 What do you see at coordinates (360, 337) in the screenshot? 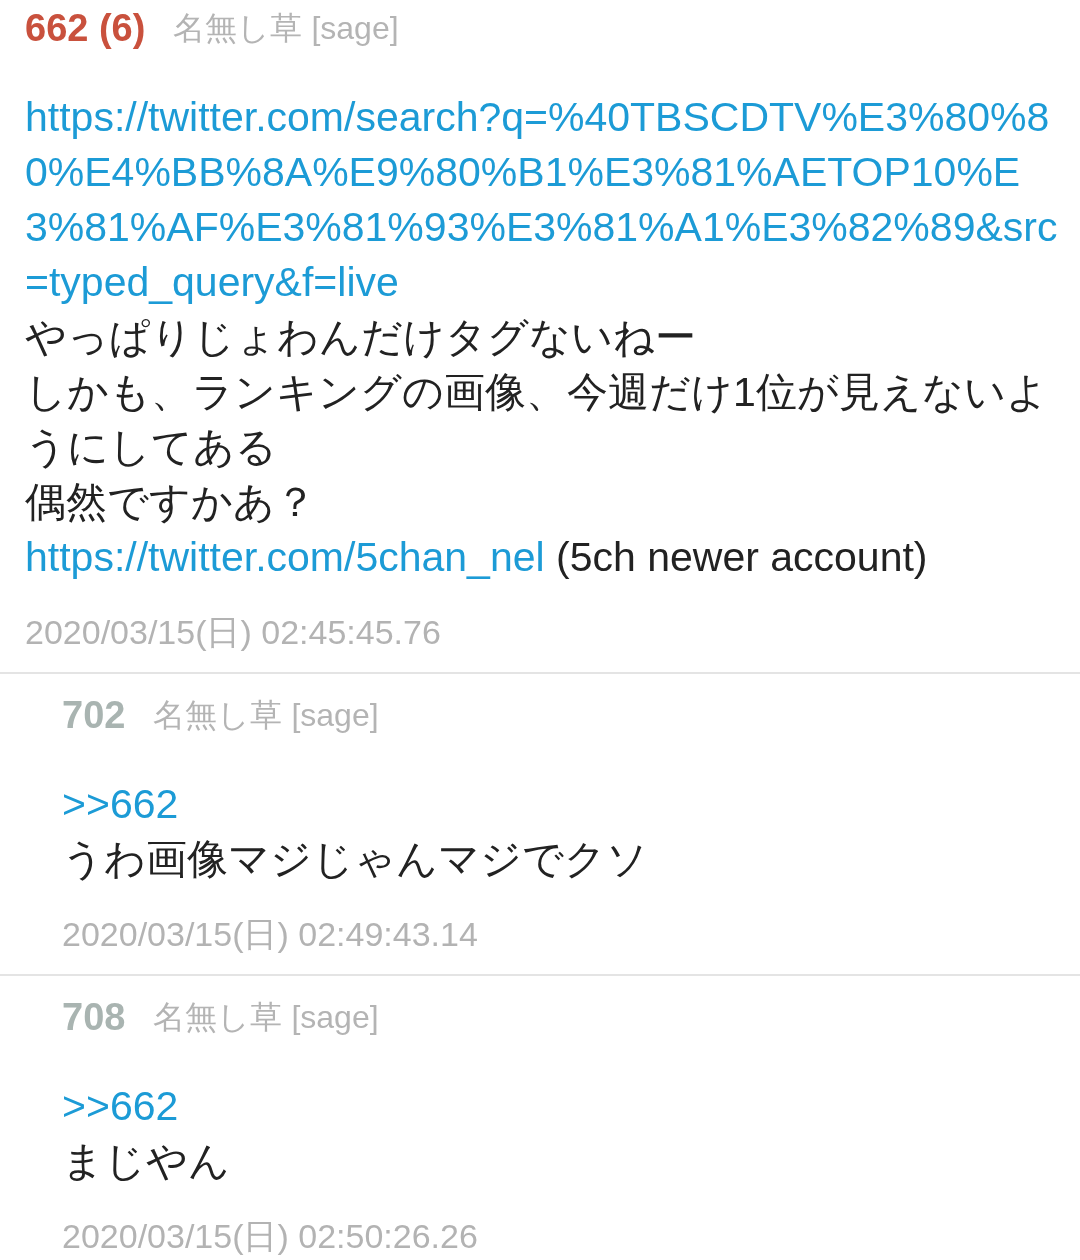
I see `post-text: やっぱりじょわんだけタグないねー` at bounding box center [360, 337].